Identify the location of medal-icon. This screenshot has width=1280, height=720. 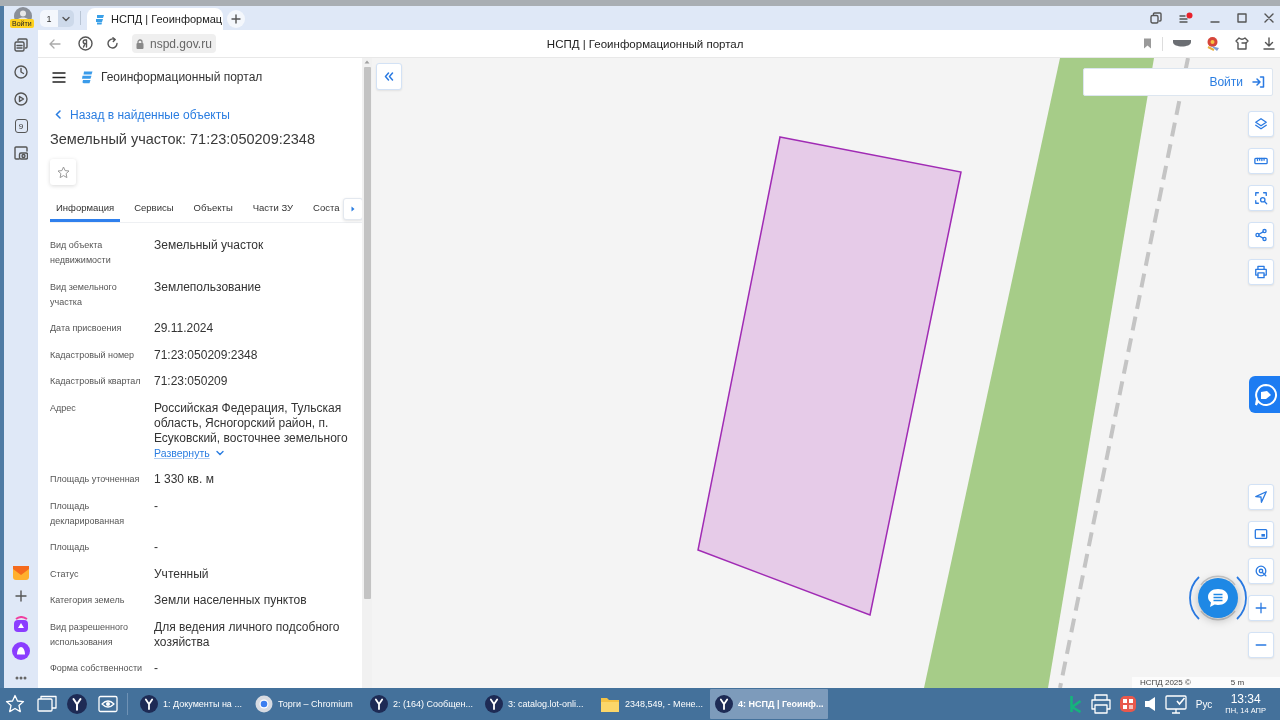
(1213, 43).